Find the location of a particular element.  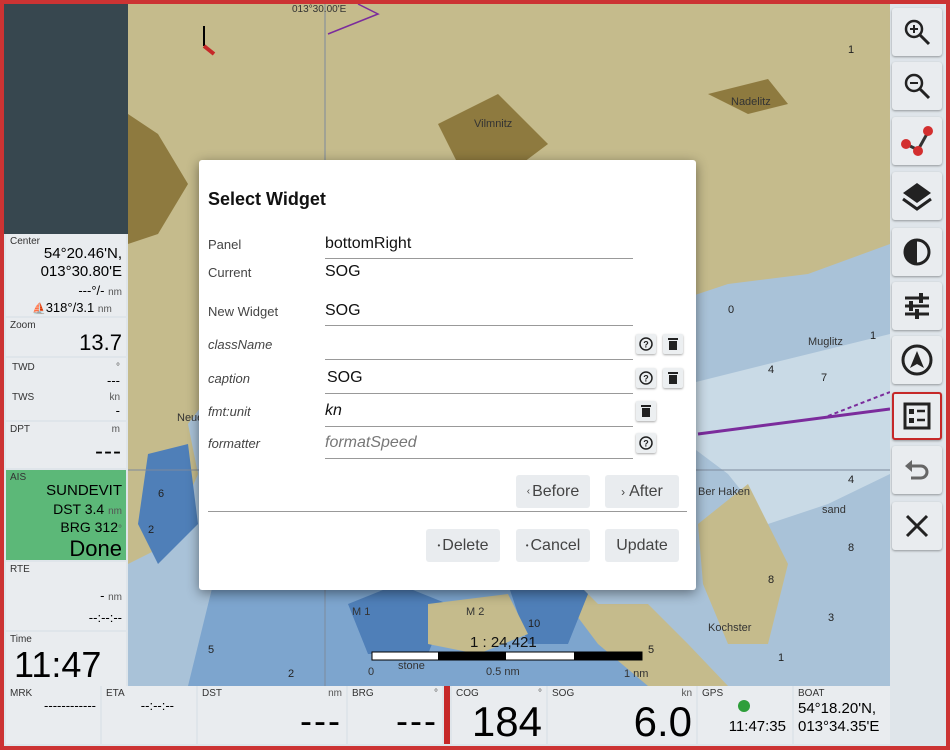

classname-label: className is located at coordinates (240, 344).